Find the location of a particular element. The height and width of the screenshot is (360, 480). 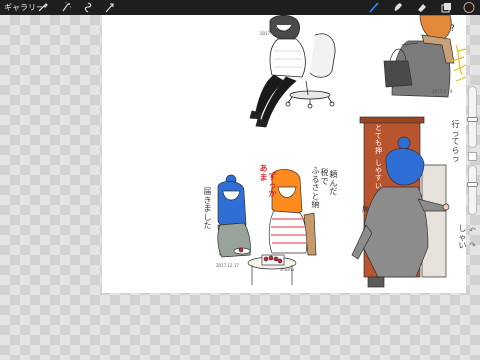

girl-text-right-1: ふるさと納 is located at coordinates (315, 188).